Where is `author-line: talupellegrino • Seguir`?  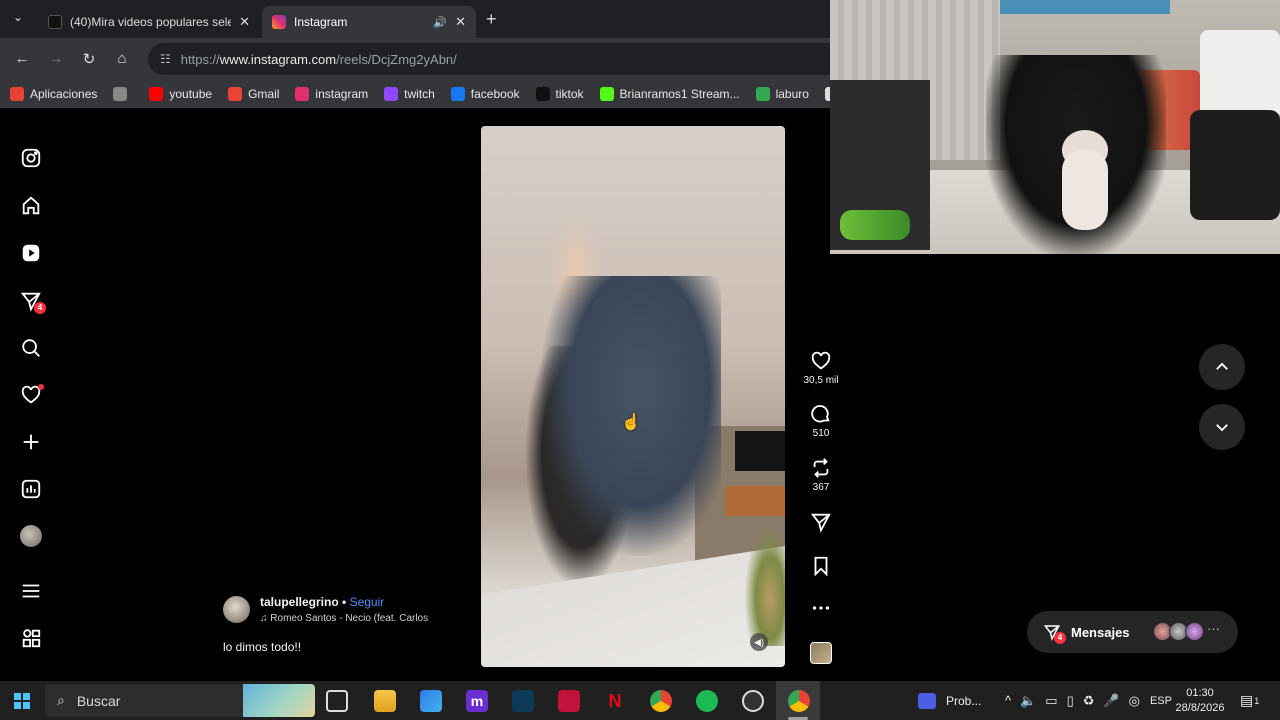 author-line: talupellegrino • Seguir is located at coordinates (322, 602).